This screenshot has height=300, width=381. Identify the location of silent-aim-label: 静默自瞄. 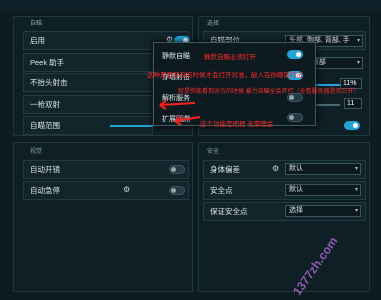
(176, 56).